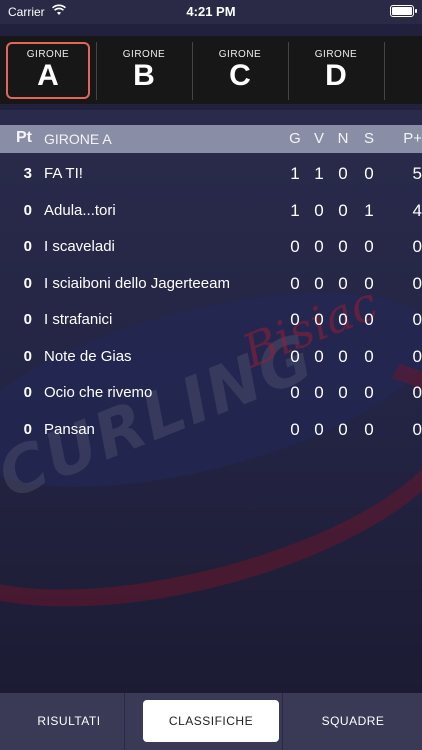 The height and width of the screenshot is (750, 422). What do you see at coordinates (88, 356) in the screenshot?
I see `row-team-name: Note de Gias` at bounding box center [88, 356].